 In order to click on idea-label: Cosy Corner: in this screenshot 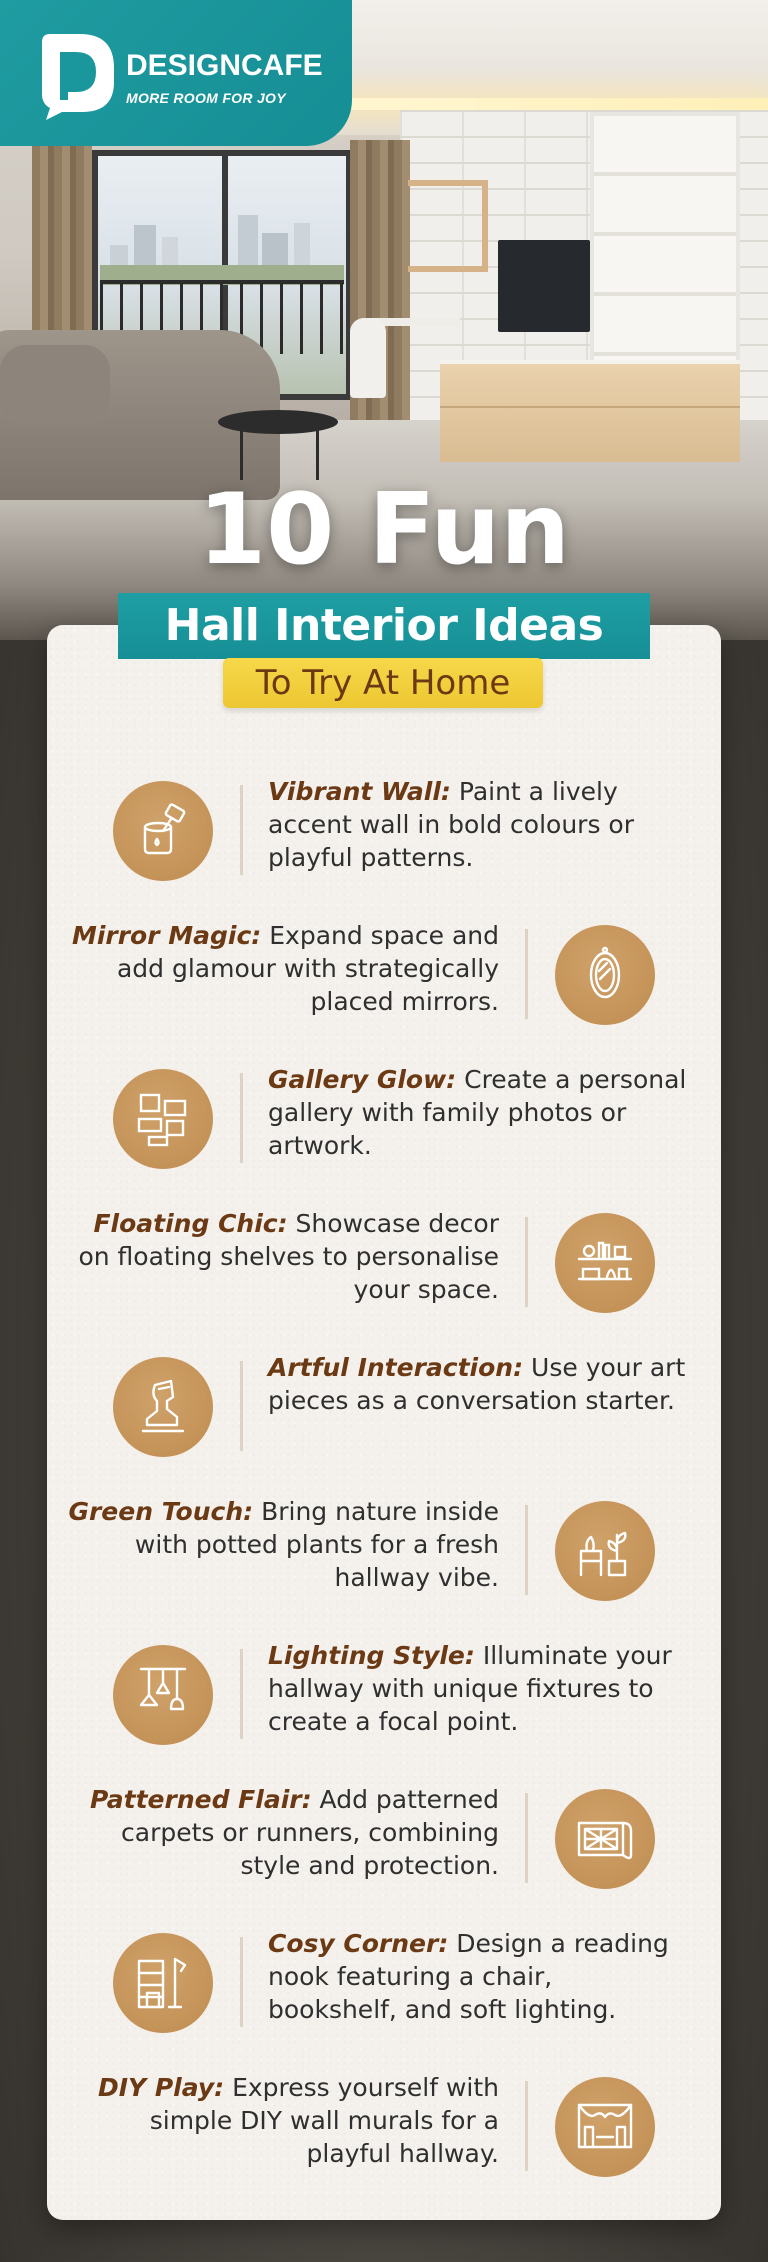, I will do `click(358, 1943)`.